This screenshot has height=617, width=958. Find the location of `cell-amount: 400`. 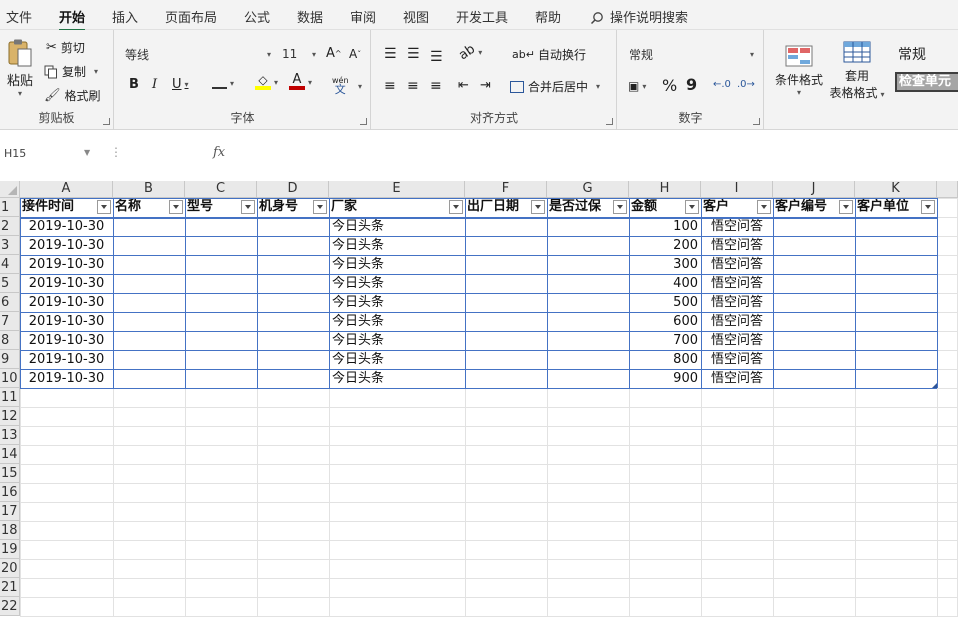

cell-amount: 400 is located at coordinates (665, 283).